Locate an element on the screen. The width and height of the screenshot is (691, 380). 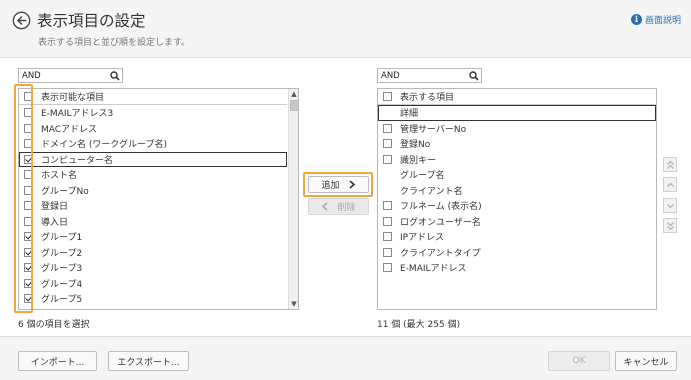
right-list-item: ログオンユーザー名 is located at coordinates (517, 222).